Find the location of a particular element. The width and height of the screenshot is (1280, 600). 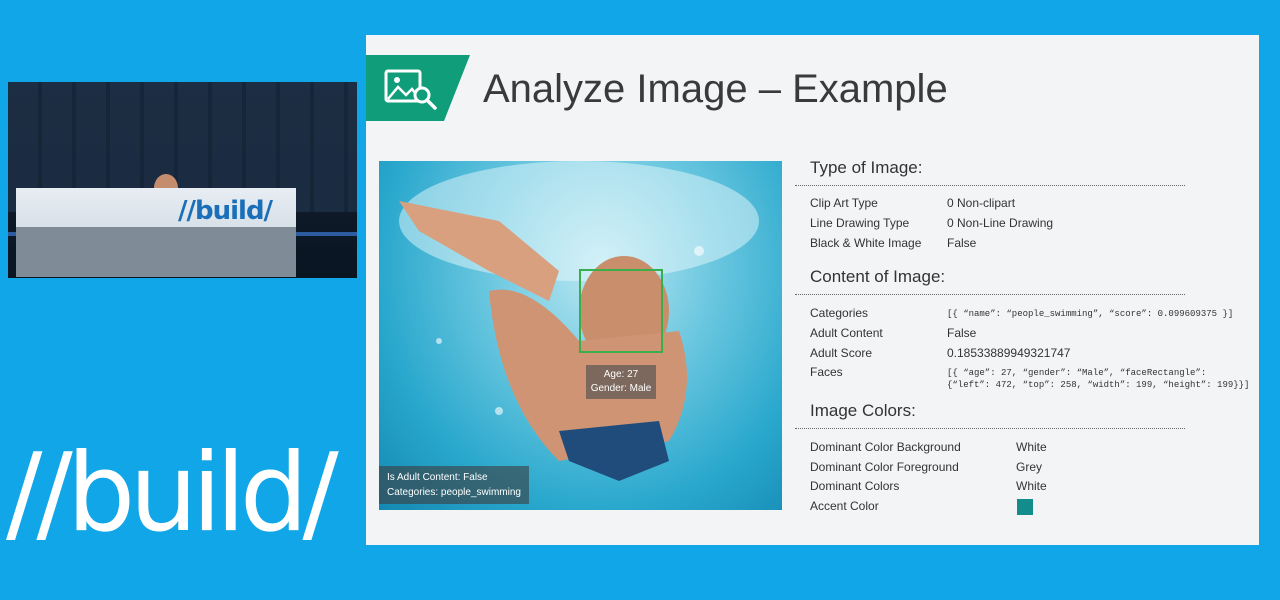

face-label: Age: 27 Gender: Male is located at coordinates (621, 382).